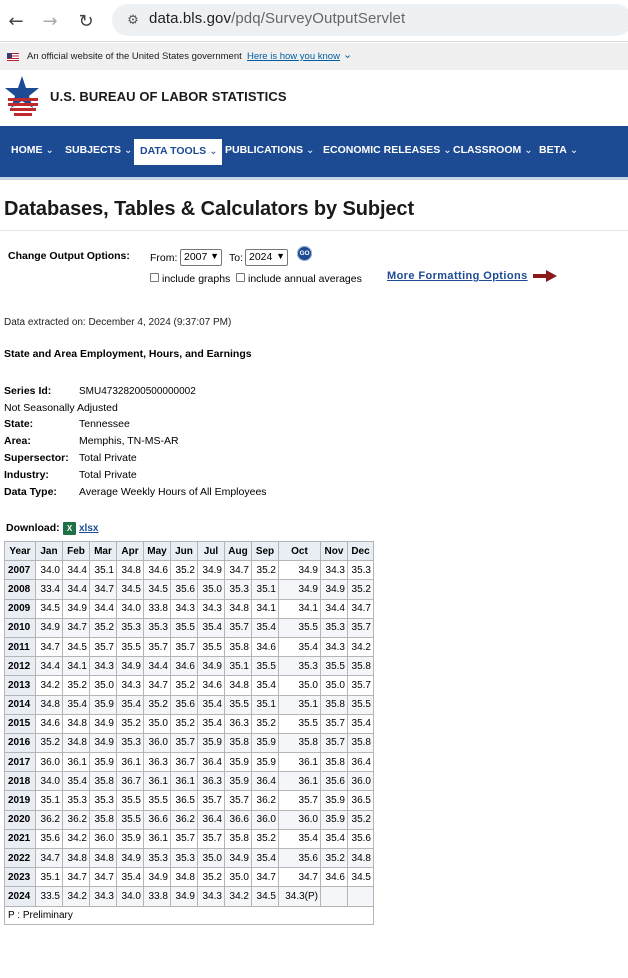  Describe the element at coordinates (154, 277) in the screenshot. I see `include-graphs-checkbox` at that location.